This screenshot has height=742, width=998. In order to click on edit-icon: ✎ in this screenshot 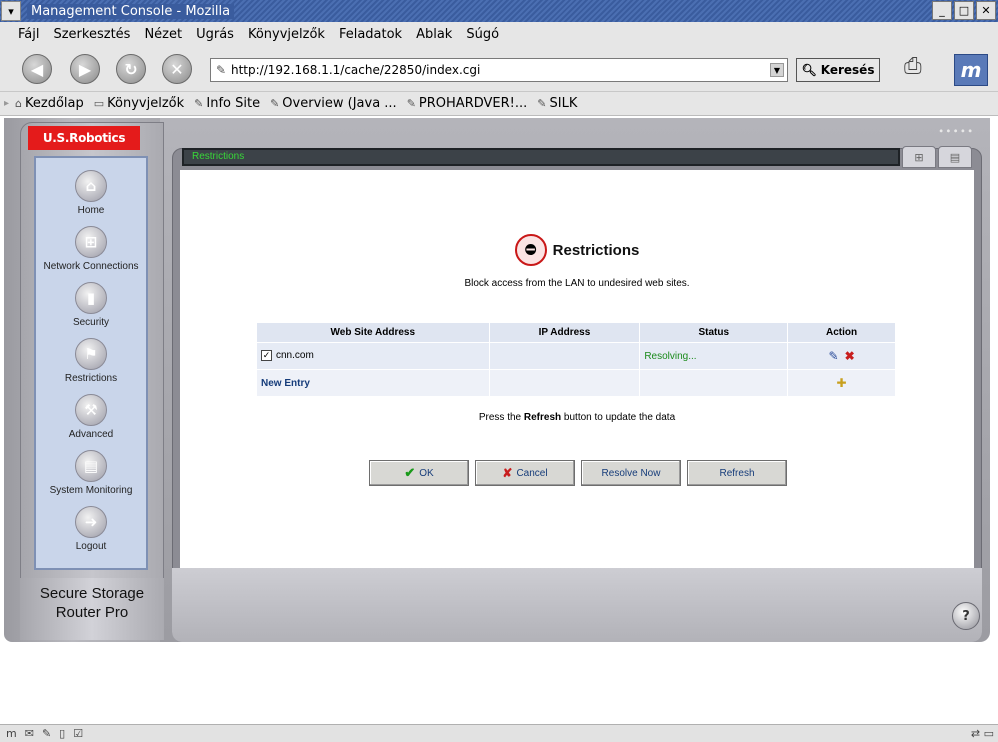, I will do `click(834, 356)`.